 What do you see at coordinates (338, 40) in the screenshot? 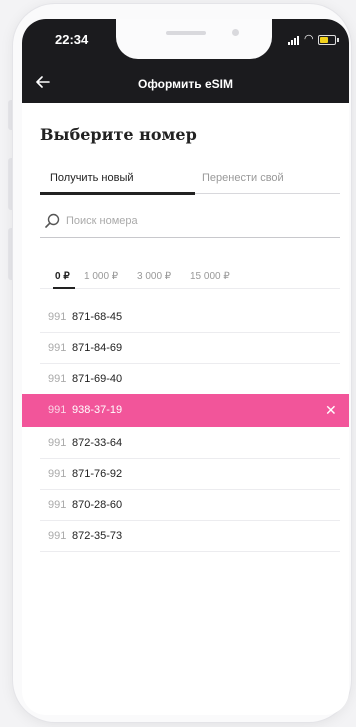
I see `battery-tip` at bounding box center [338, 40].